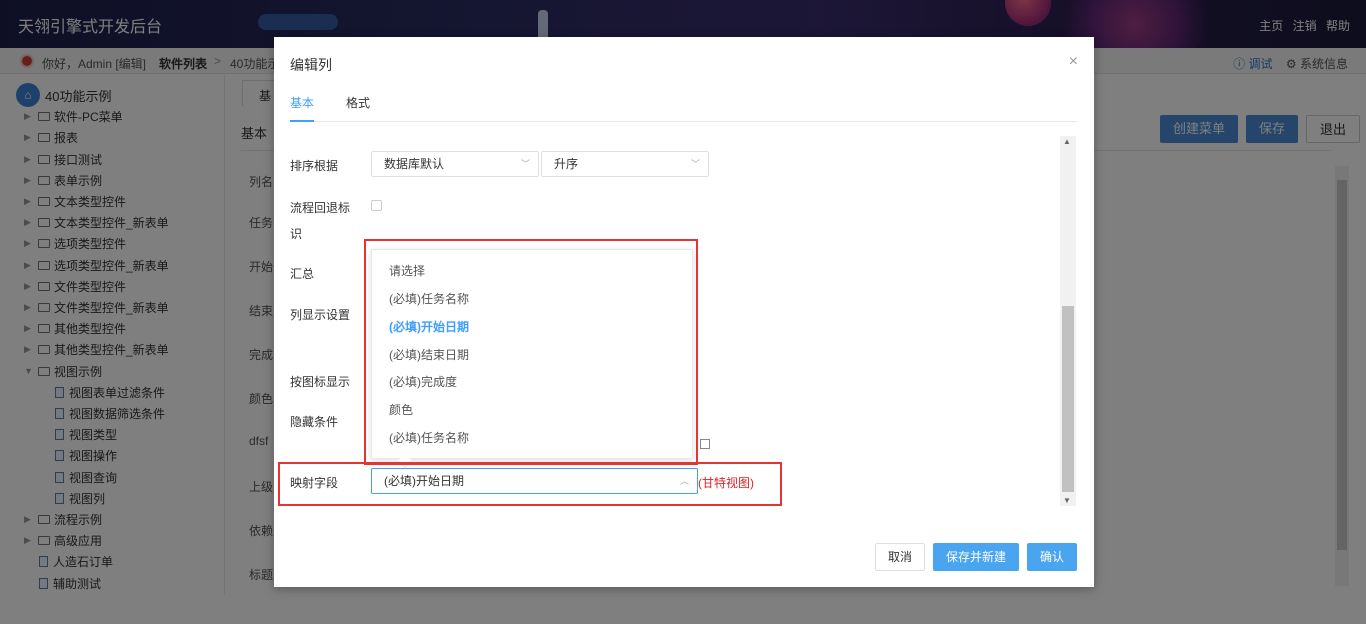  What do you see at coordinates (531, 352) in the screenshot?
I see `highlight-box-dropdown` at bounding box center [531, 352].